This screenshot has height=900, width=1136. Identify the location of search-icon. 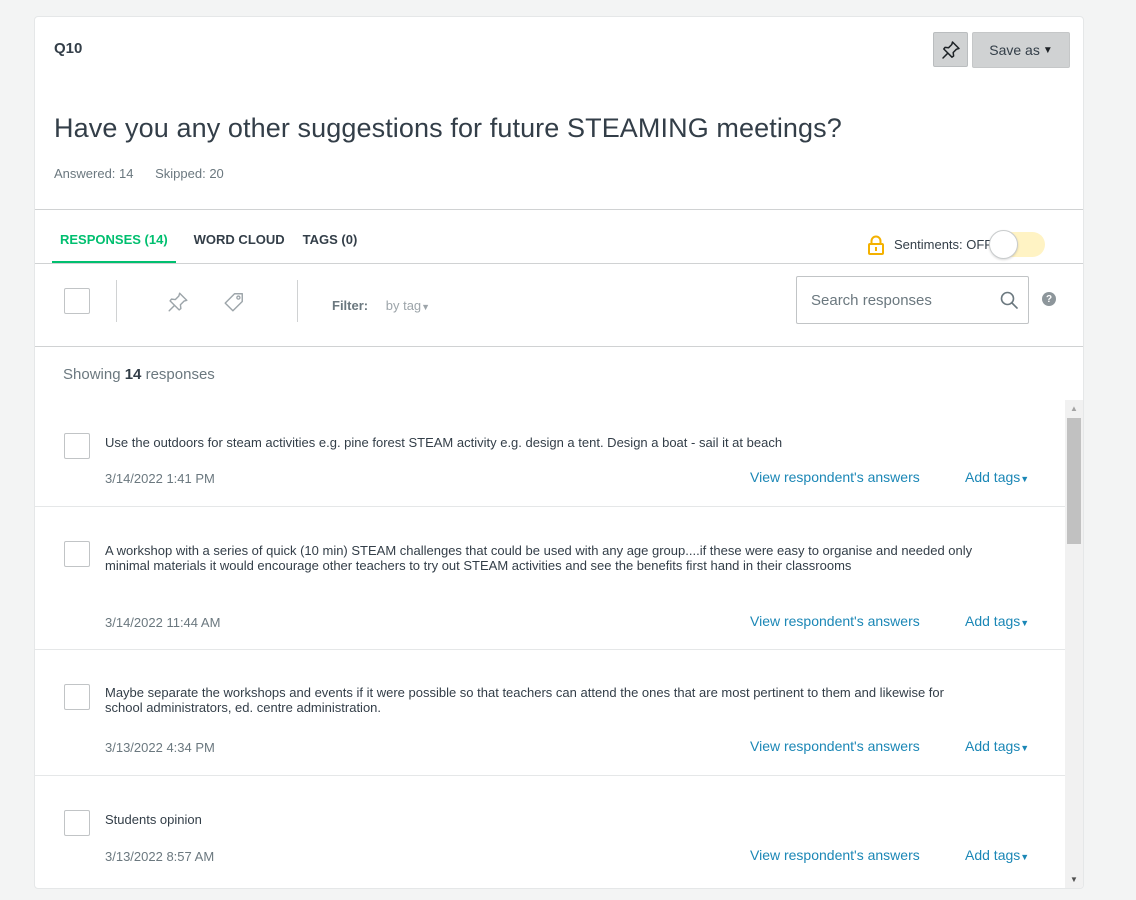
(1009, 300).